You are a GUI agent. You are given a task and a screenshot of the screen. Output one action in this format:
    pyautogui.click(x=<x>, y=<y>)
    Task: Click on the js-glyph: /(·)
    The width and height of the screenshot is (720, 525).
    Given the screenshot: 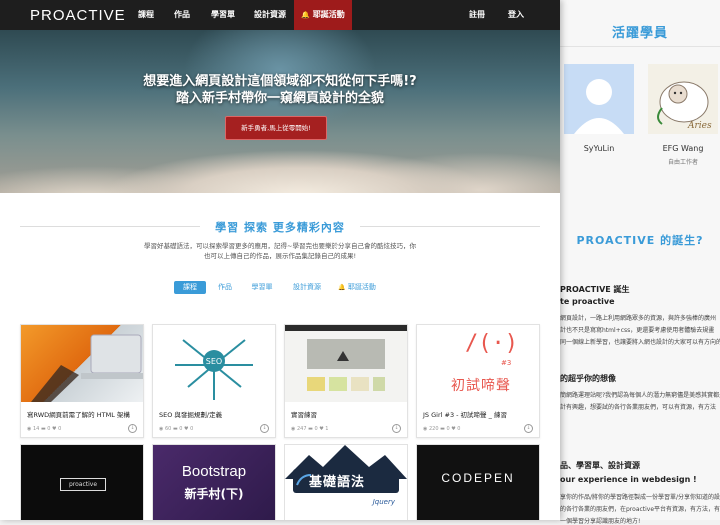 What is the action you would take?
    pyautogui.click(x=491, y=343)
    